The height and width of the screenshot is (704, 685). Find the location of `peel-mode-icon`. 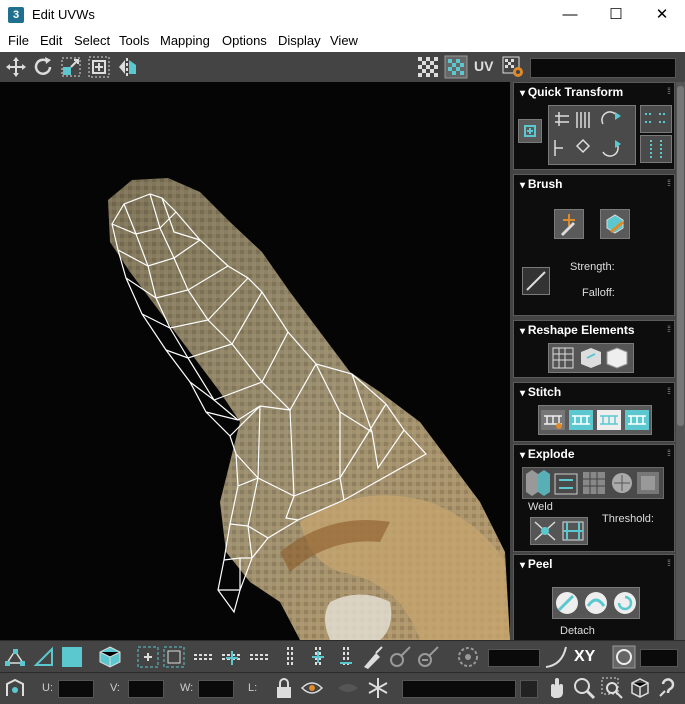

peel-mode-icon is located at coordinates (596, 603).